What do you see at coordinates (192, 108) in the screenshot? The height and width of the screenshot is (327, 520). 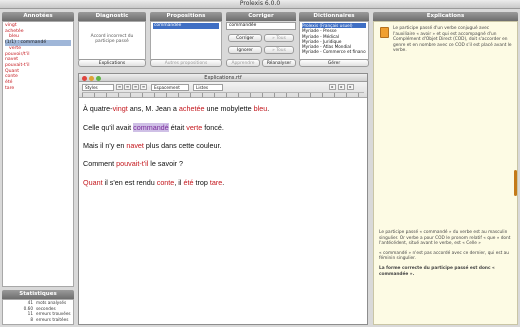 I see `flagged-word: achetée` at bounding box center [192, 108].